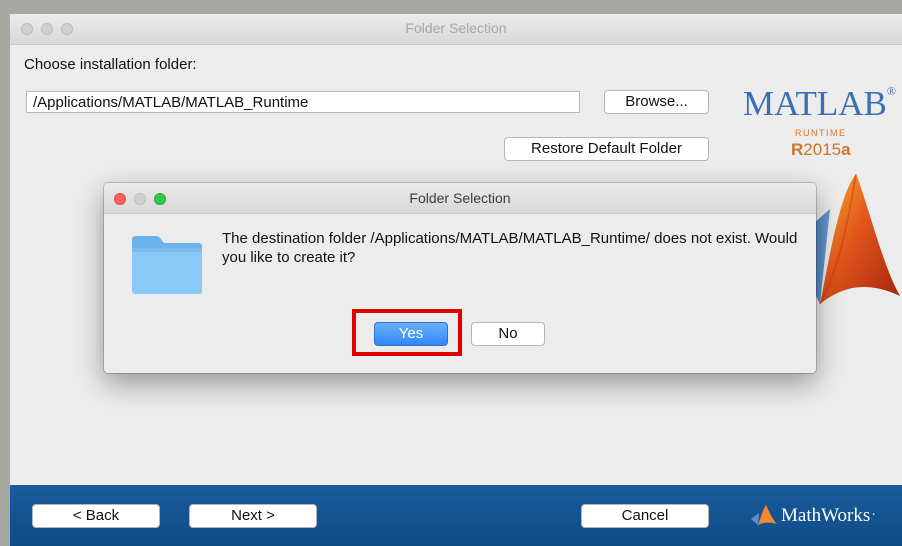 The image size is (902, 546). What do you see at coordinates (821, 149) in the screenshot?
I see `release-label: R2015a` at bounding box center [821, 149].